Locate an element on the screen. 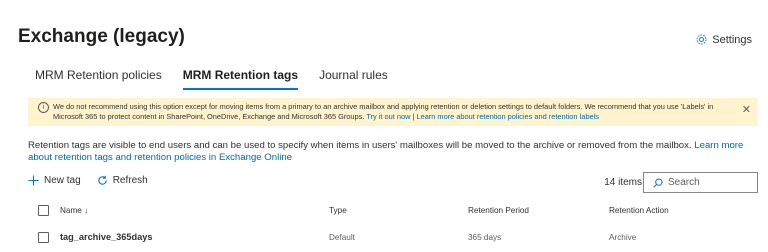  row-type: Default is located at coordinates (342, 237).